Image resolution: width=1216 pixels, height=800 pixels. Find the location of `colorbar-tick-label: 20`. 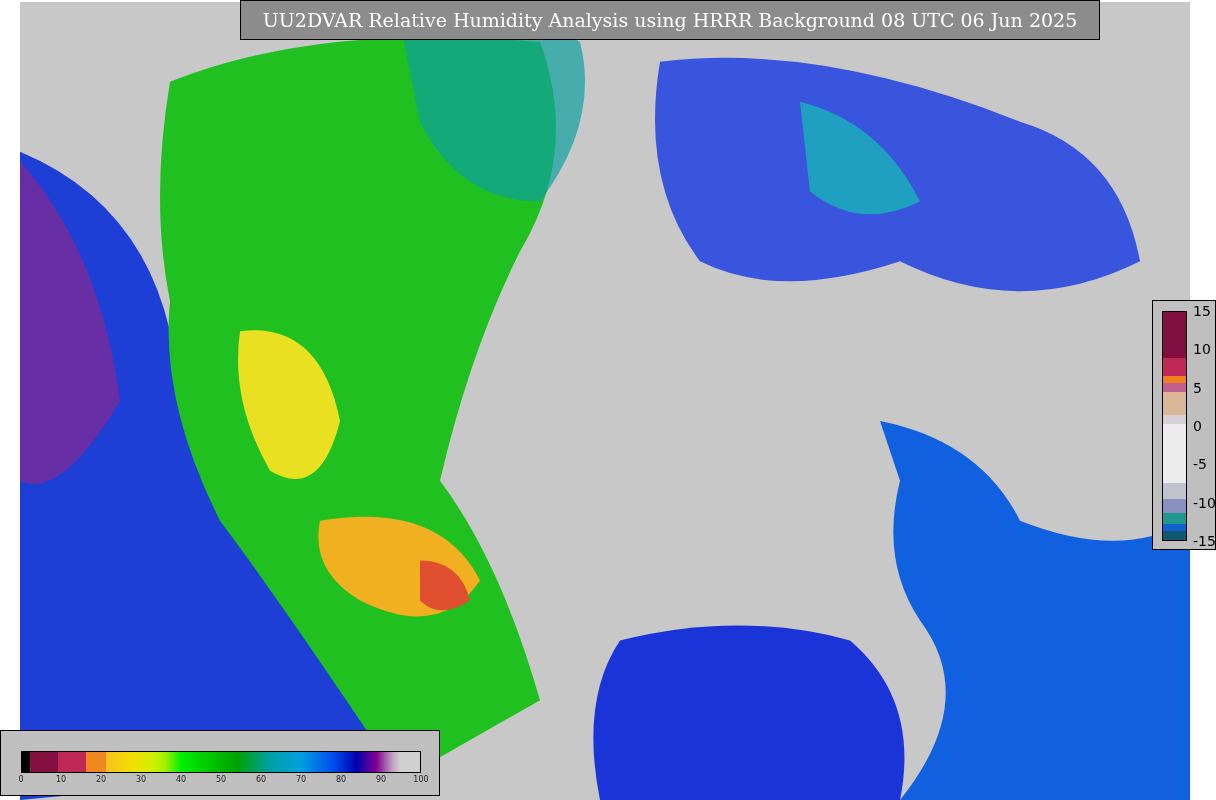

colorbar-tick-label: 20 is located at coordinates (101, 780).